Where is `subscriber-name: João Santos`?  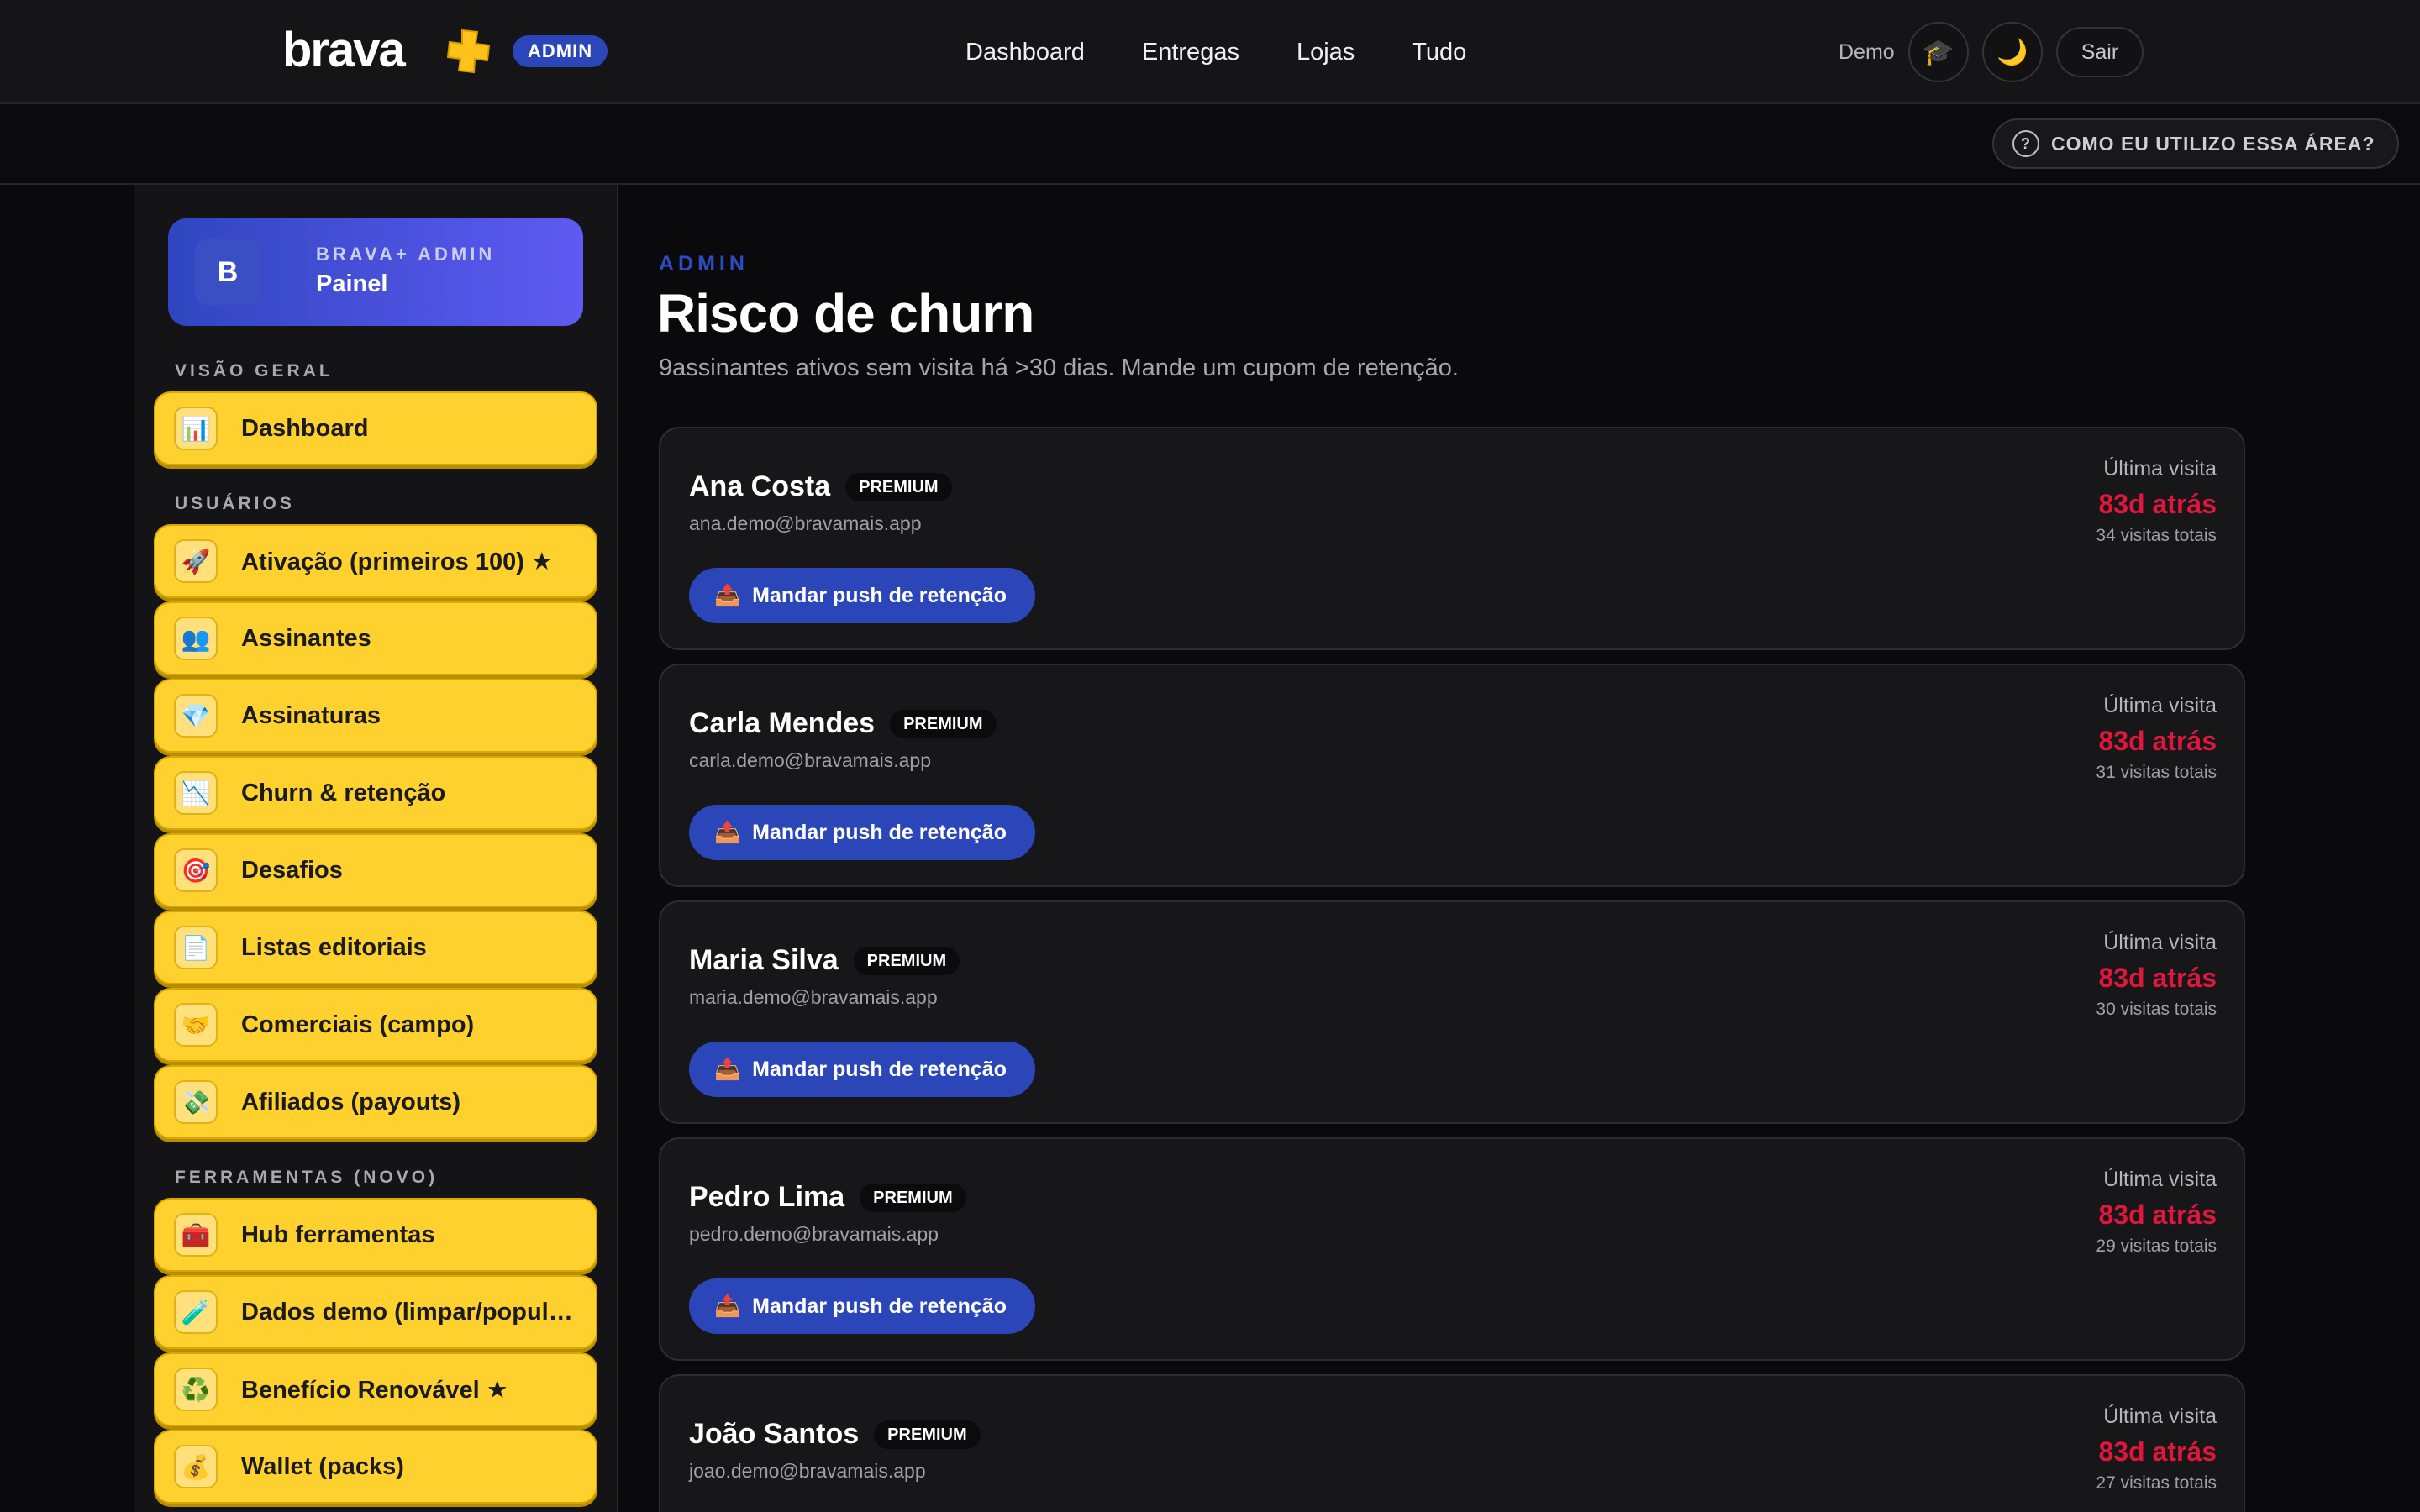
subscriber-name: João Santos is located at coordinates (774, 1434).